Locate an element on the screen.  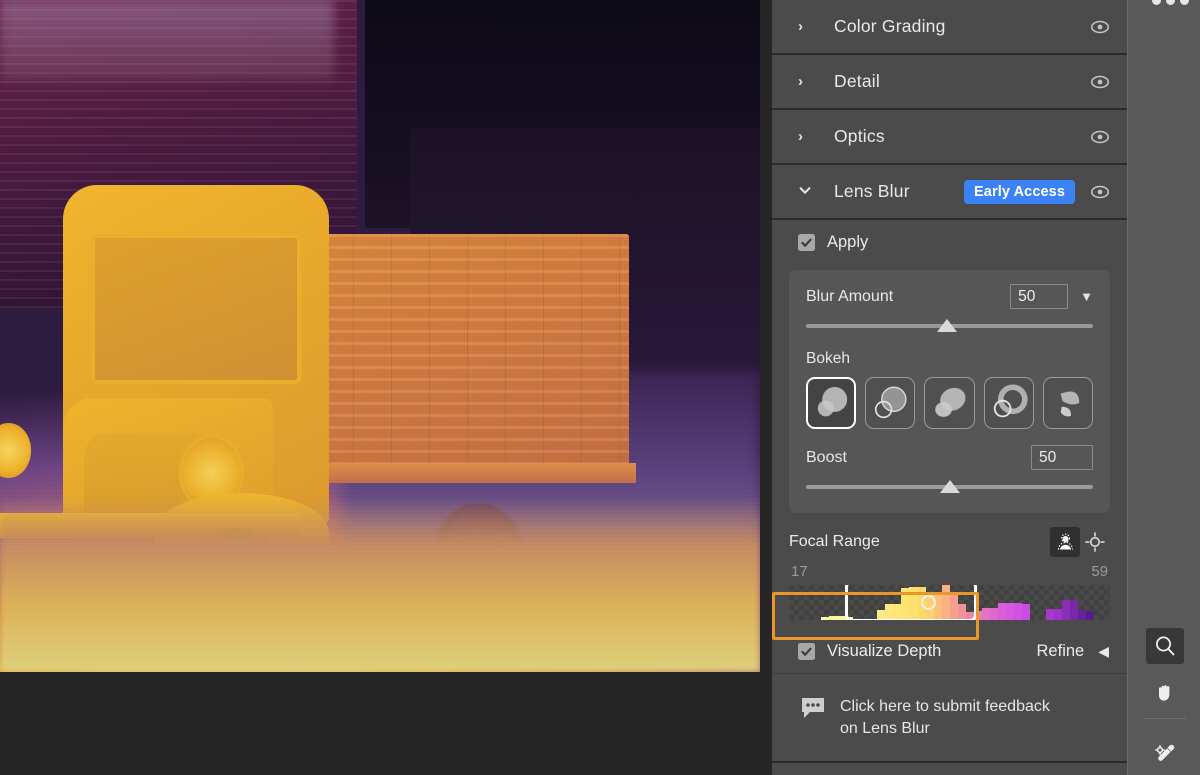
section-label: Lens Blur is located at coordinates (872, 191).